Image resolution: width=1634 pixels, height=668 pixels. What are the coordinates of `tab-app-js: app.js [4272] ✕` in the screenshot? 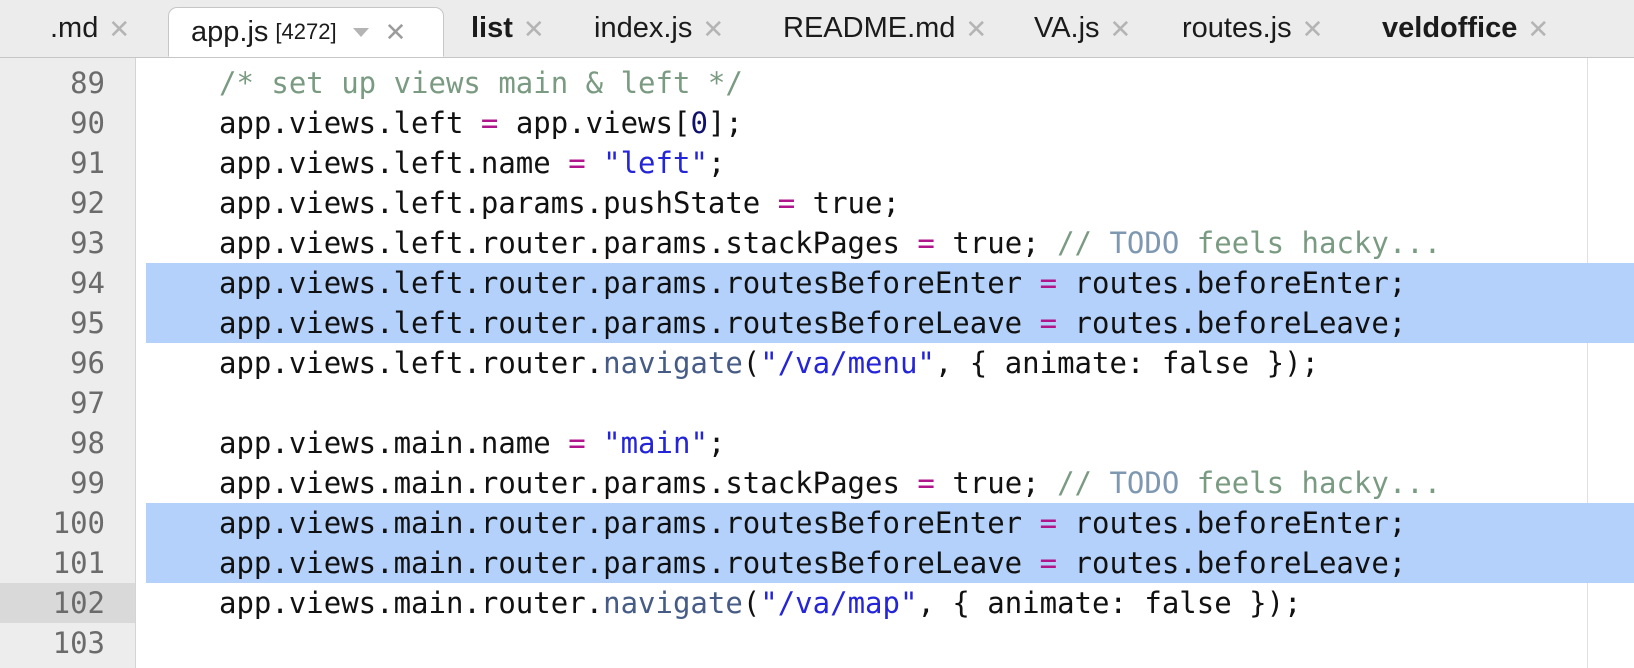 It's located at (306, 32).